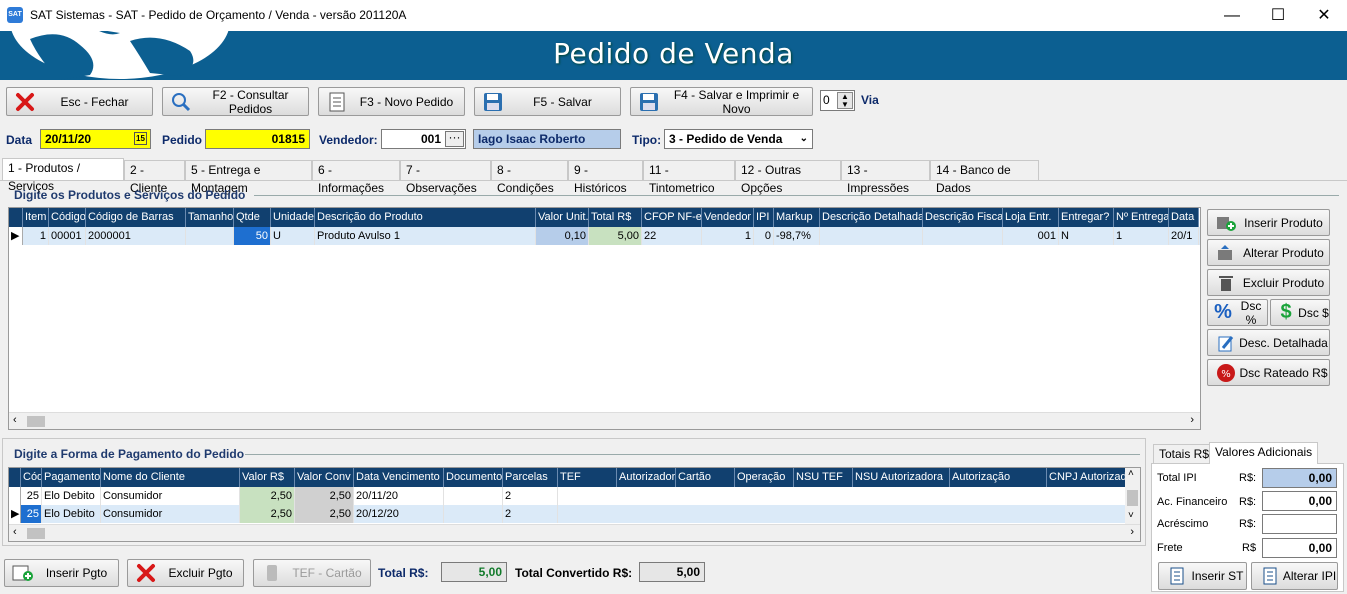  What do you see at coordinates (1299, 524) in the screenshot?
I see `surcharge-input` at bounding box center [1299, 524].